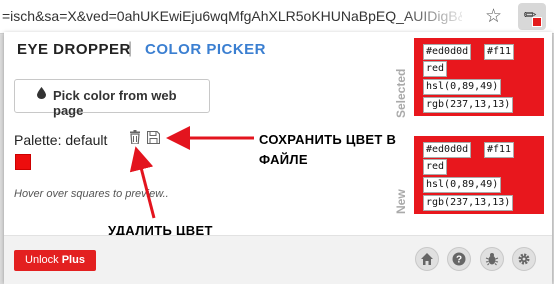 The width and height of the screenshot is (554, 284). I want to click on selected-hex: #ed0d0d, so click(447, 52).